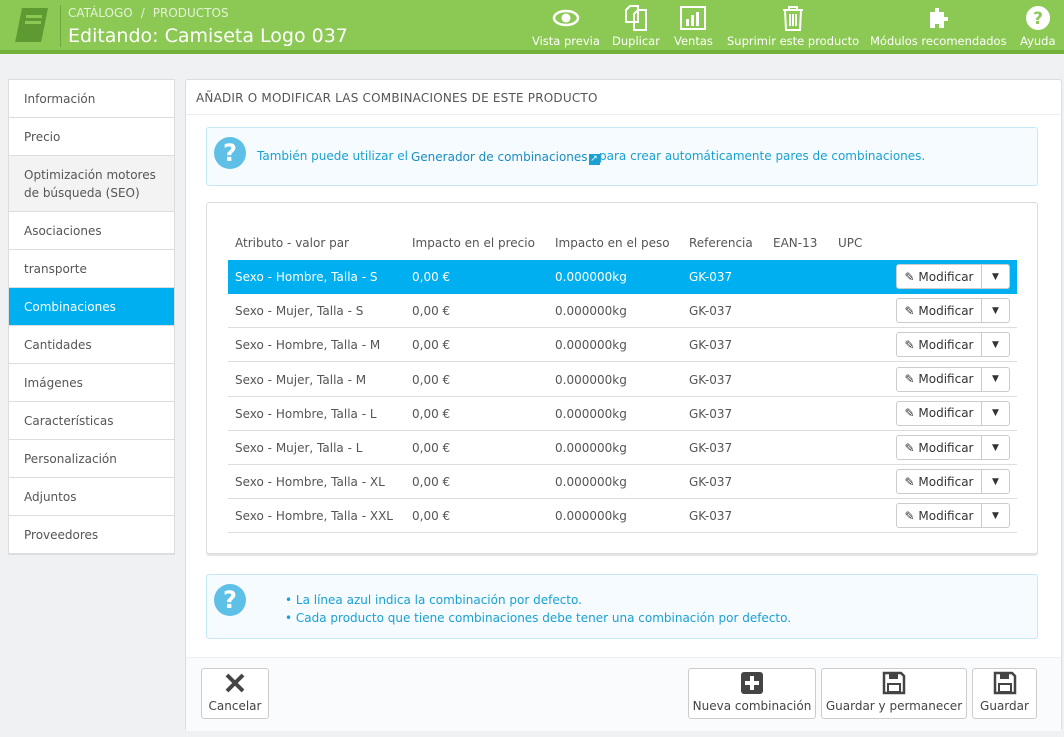 The height and width of the screenshot is (737, 1064). I want to click on link-label: Generador de combinaciones, so click(499, 157).